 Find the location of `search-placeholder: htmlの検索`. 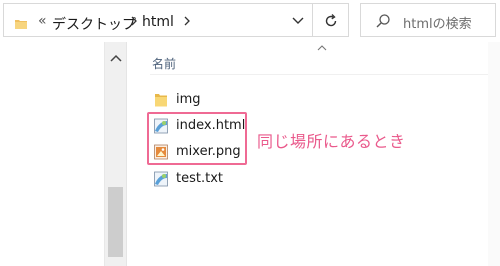

search-placeholder: htmlの検索 is located at coordinates (437, 24).